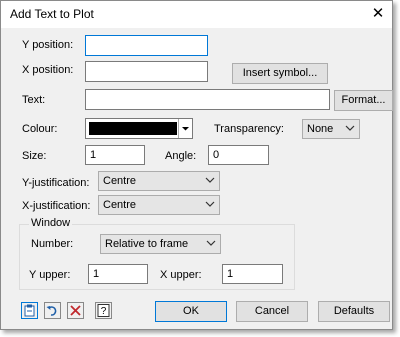 The width and height of the screenshot is (400, 337). Describe the element at coordinates (52, 14) in the screenshot. I see `window-title: Add Text to Plot` at that location.